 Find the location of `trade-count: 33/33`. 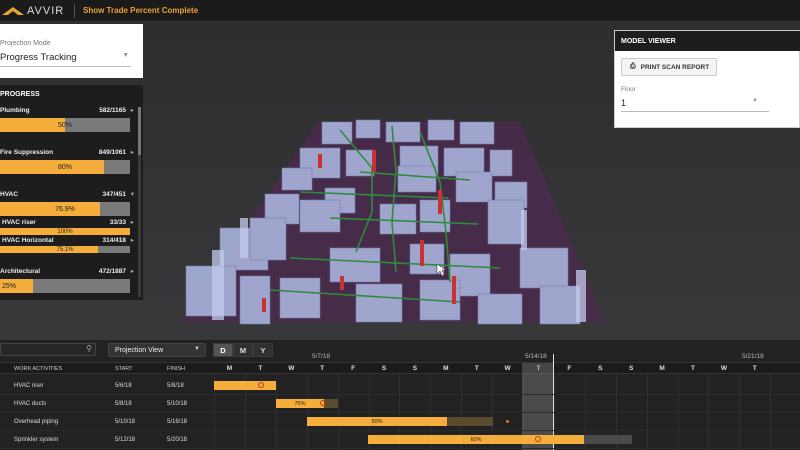

trade-count: 33/33 is located at coordinates (117, 222).